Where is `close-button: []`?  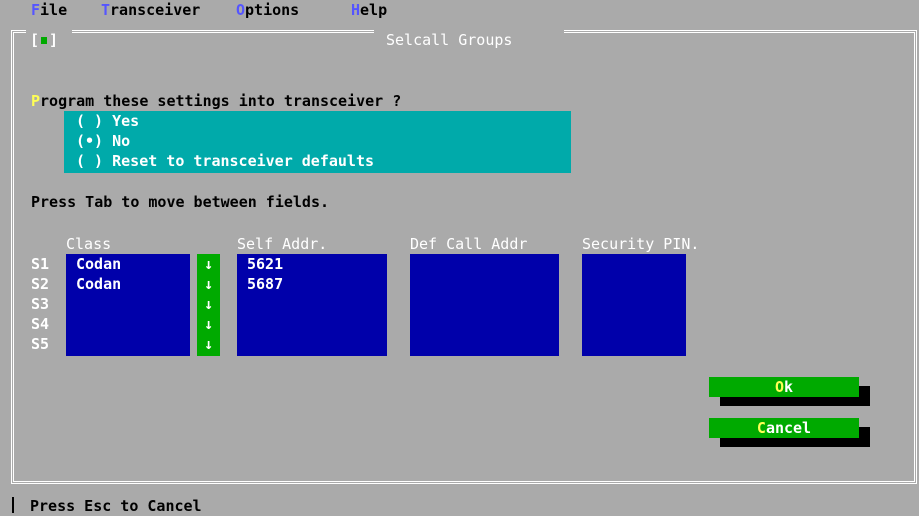 close-button: [] is located at coordinates (44, 40).